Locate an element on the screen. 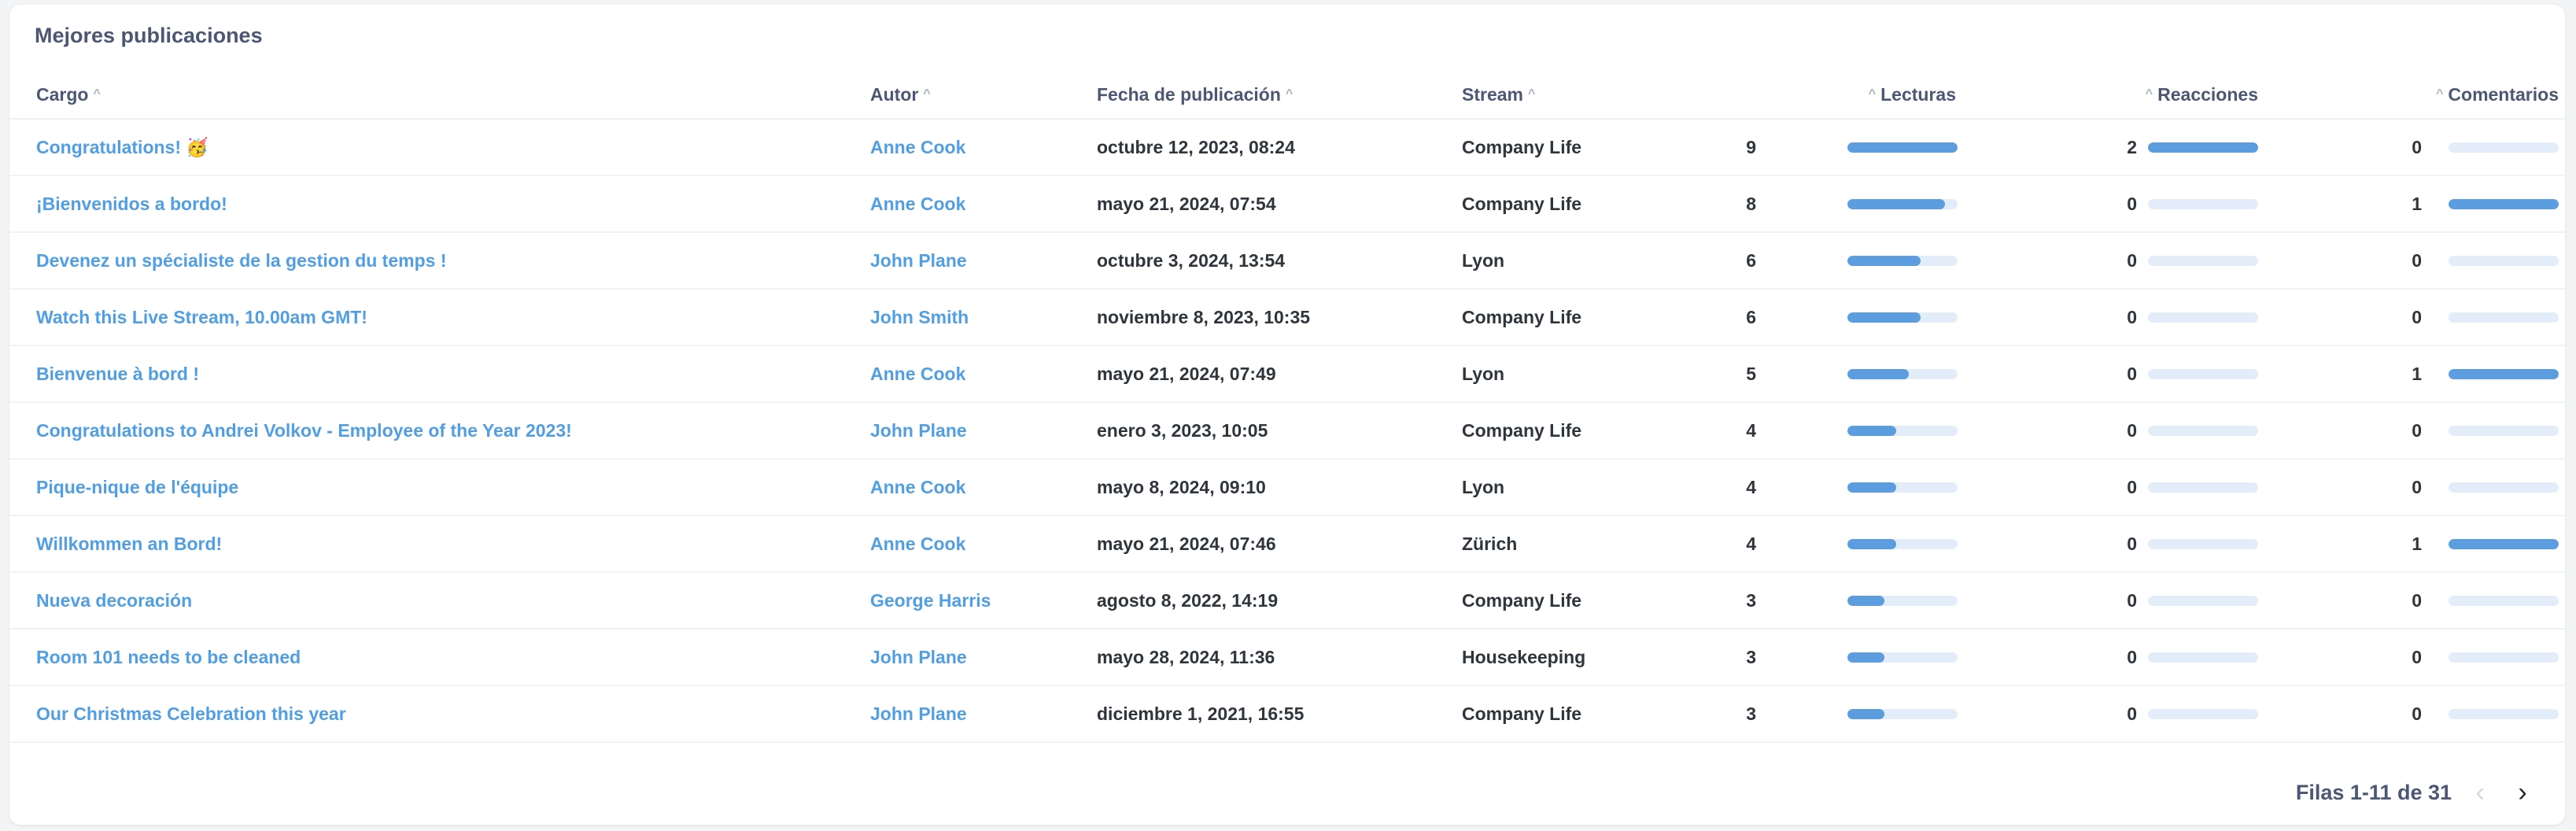  column-header-lecturas: ^ Lecturas is located at coordinates (1904, 94).